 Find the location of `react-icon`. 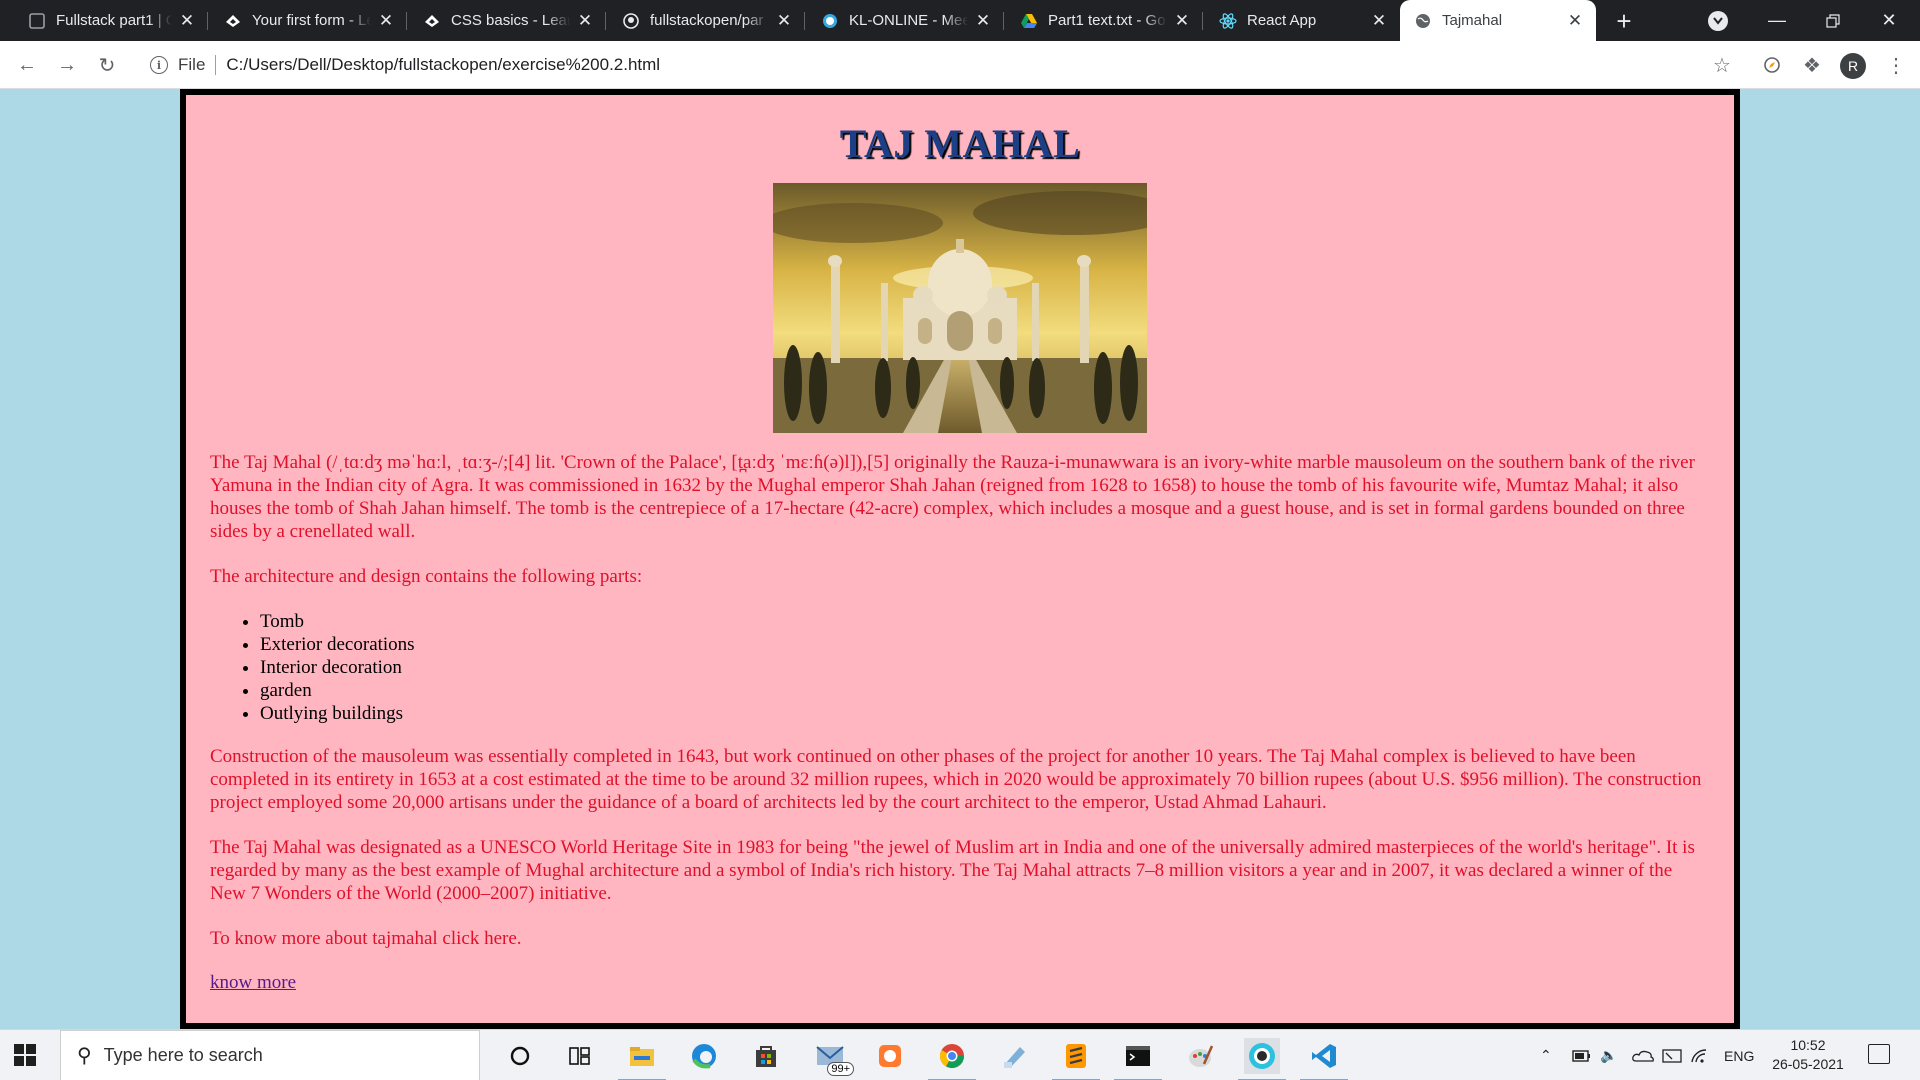

react-icon is located at coordinates (1228, 21).